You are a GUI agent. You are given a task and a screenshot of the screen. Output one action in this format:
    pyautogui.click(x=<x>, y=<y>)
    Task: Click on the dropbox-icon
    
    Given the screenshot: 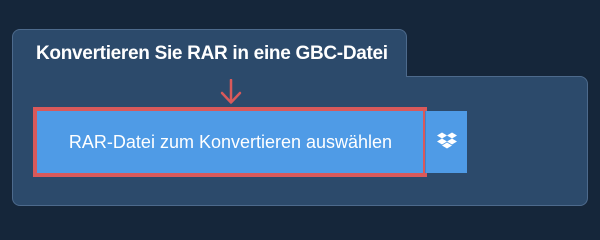 What is the action you would take?
    pyautogui.click(x=447, y=140)
    